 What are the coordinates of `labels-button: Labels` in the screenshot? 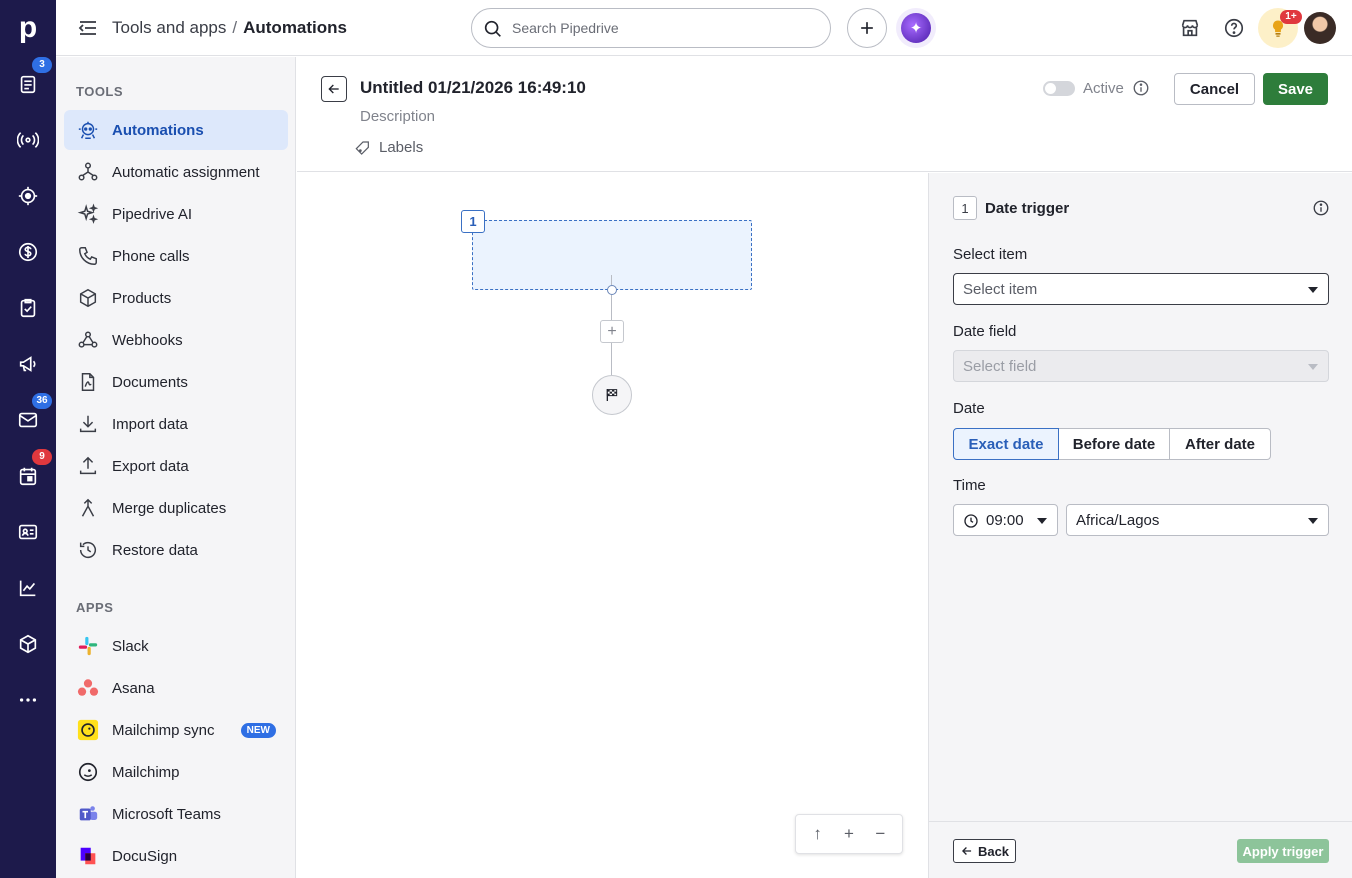 It's located at (389, 147).